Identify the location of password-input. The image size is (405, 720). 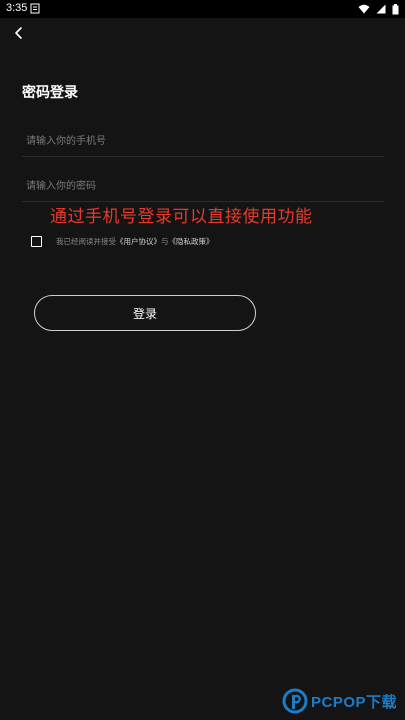
(203, 187).